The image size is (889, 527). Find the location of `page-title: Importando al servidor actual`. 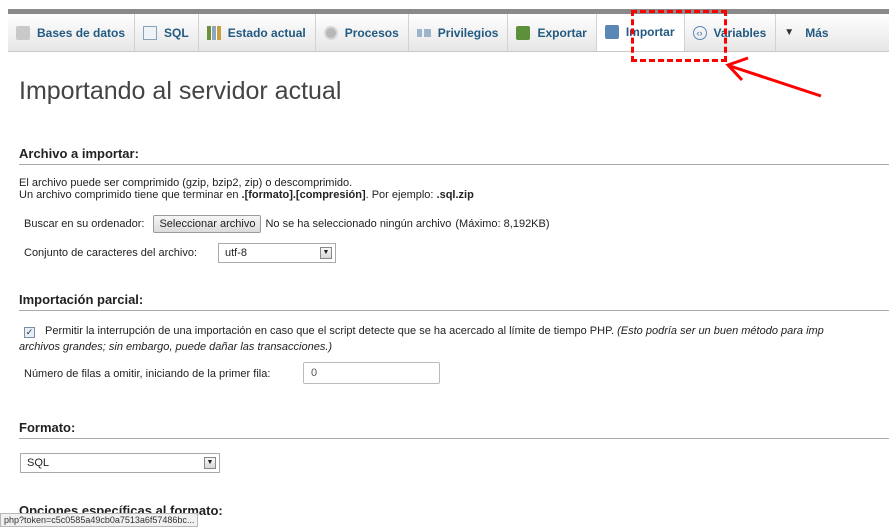

page-title: Importando al servidor actual is located at coordinates (180, 91).